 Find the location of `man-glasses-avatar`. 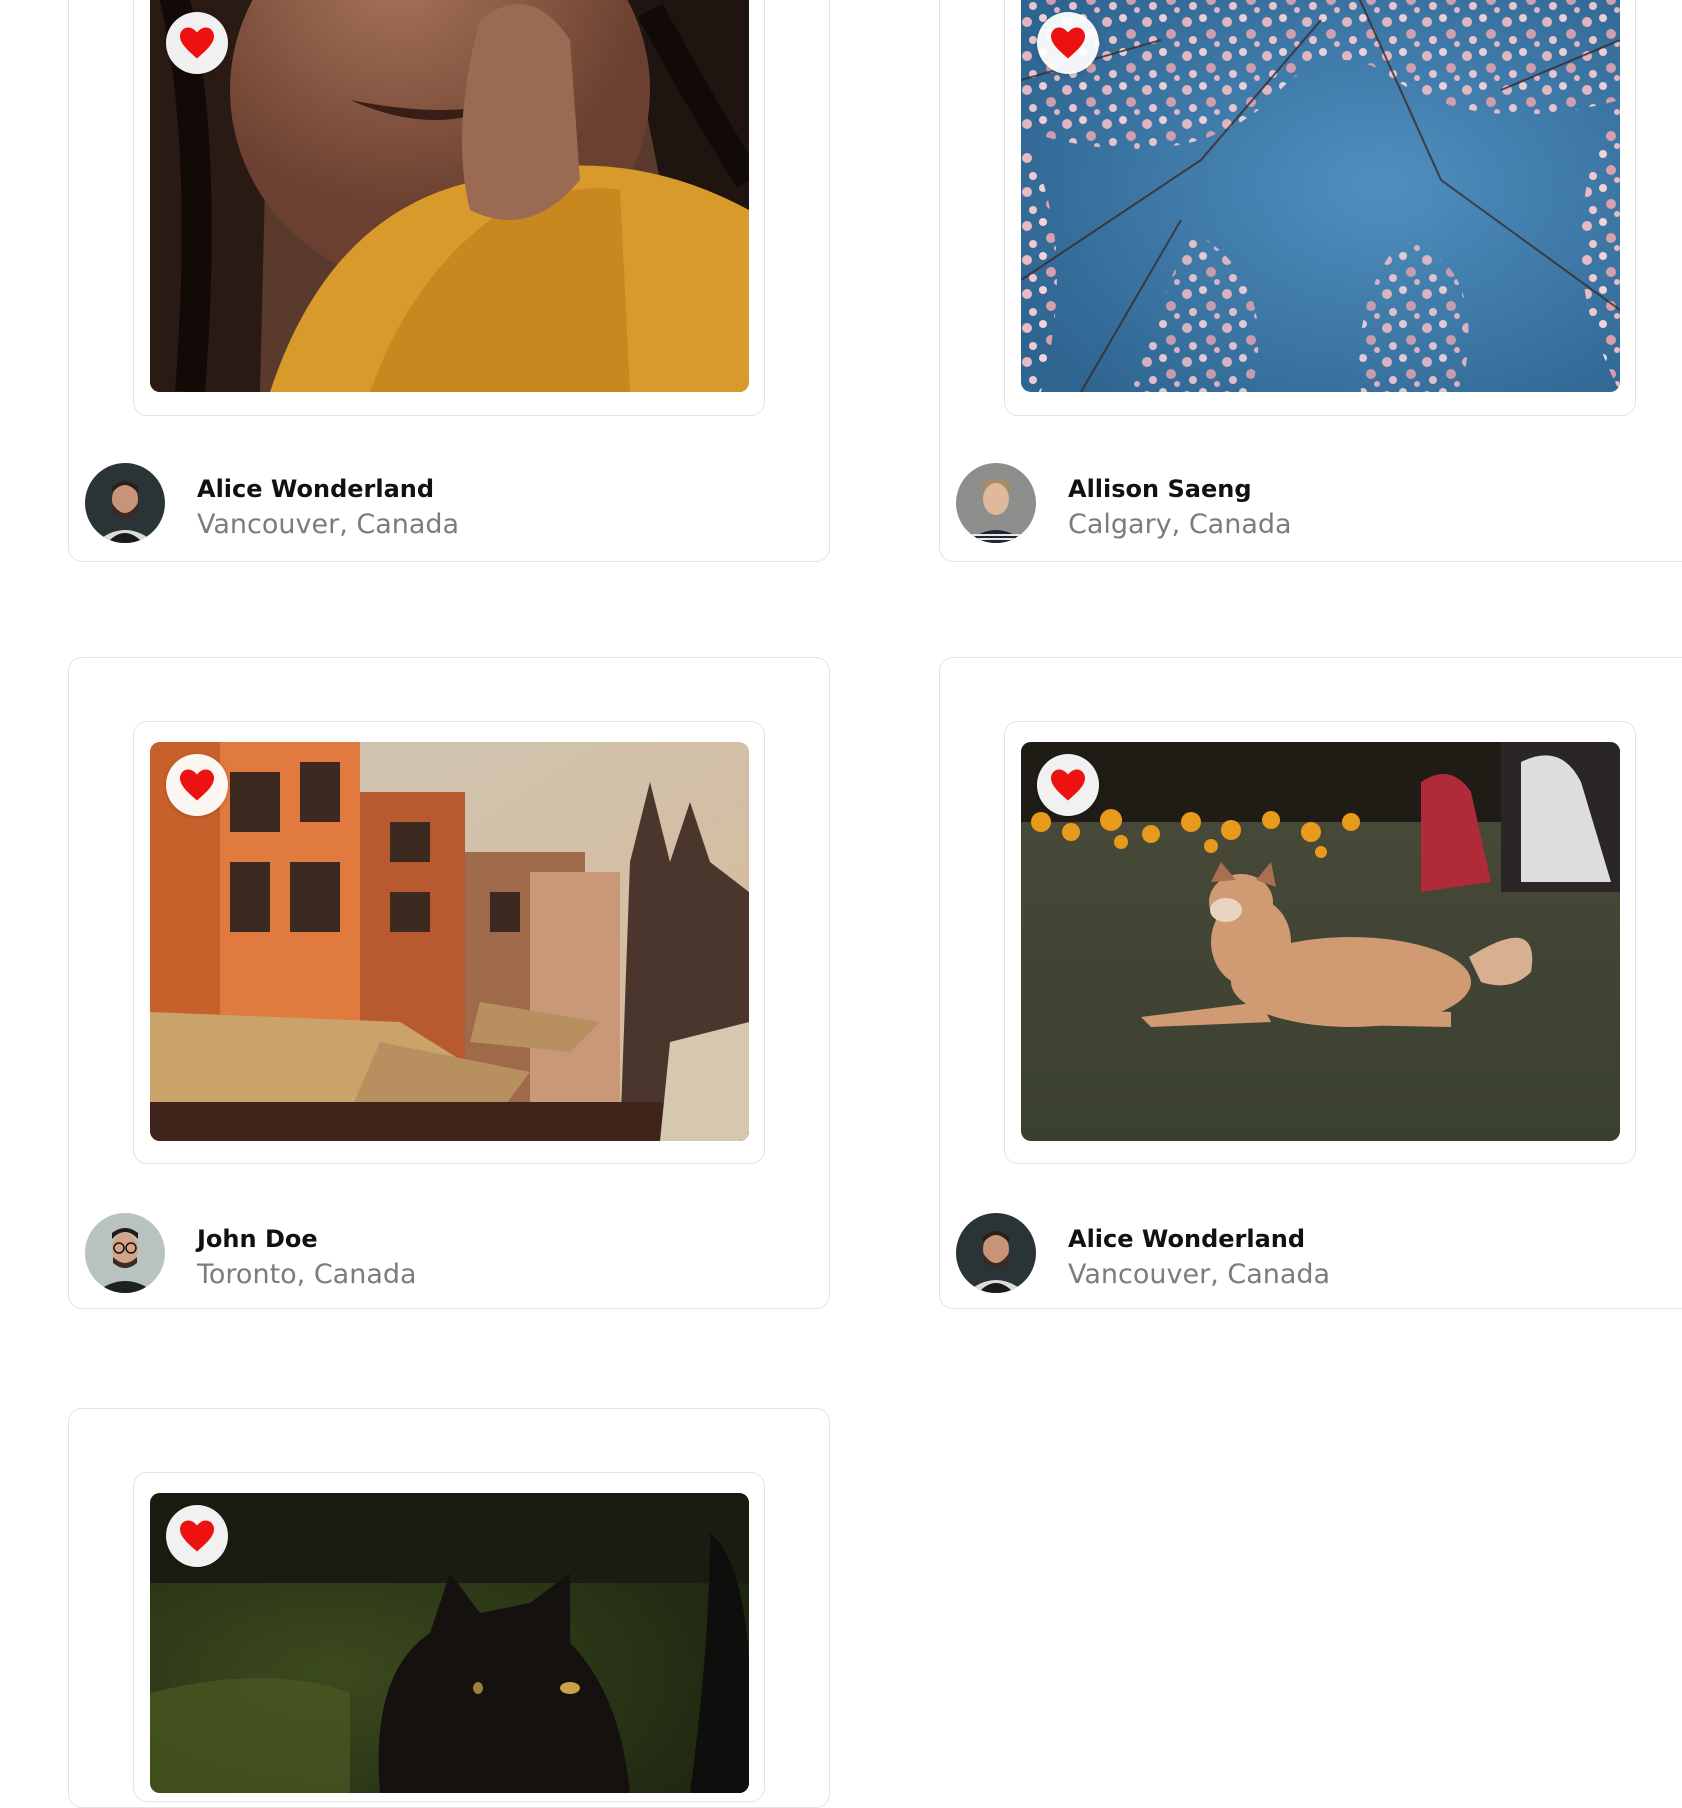

man-glasses-avatar is located at coordinates (125, 1253).